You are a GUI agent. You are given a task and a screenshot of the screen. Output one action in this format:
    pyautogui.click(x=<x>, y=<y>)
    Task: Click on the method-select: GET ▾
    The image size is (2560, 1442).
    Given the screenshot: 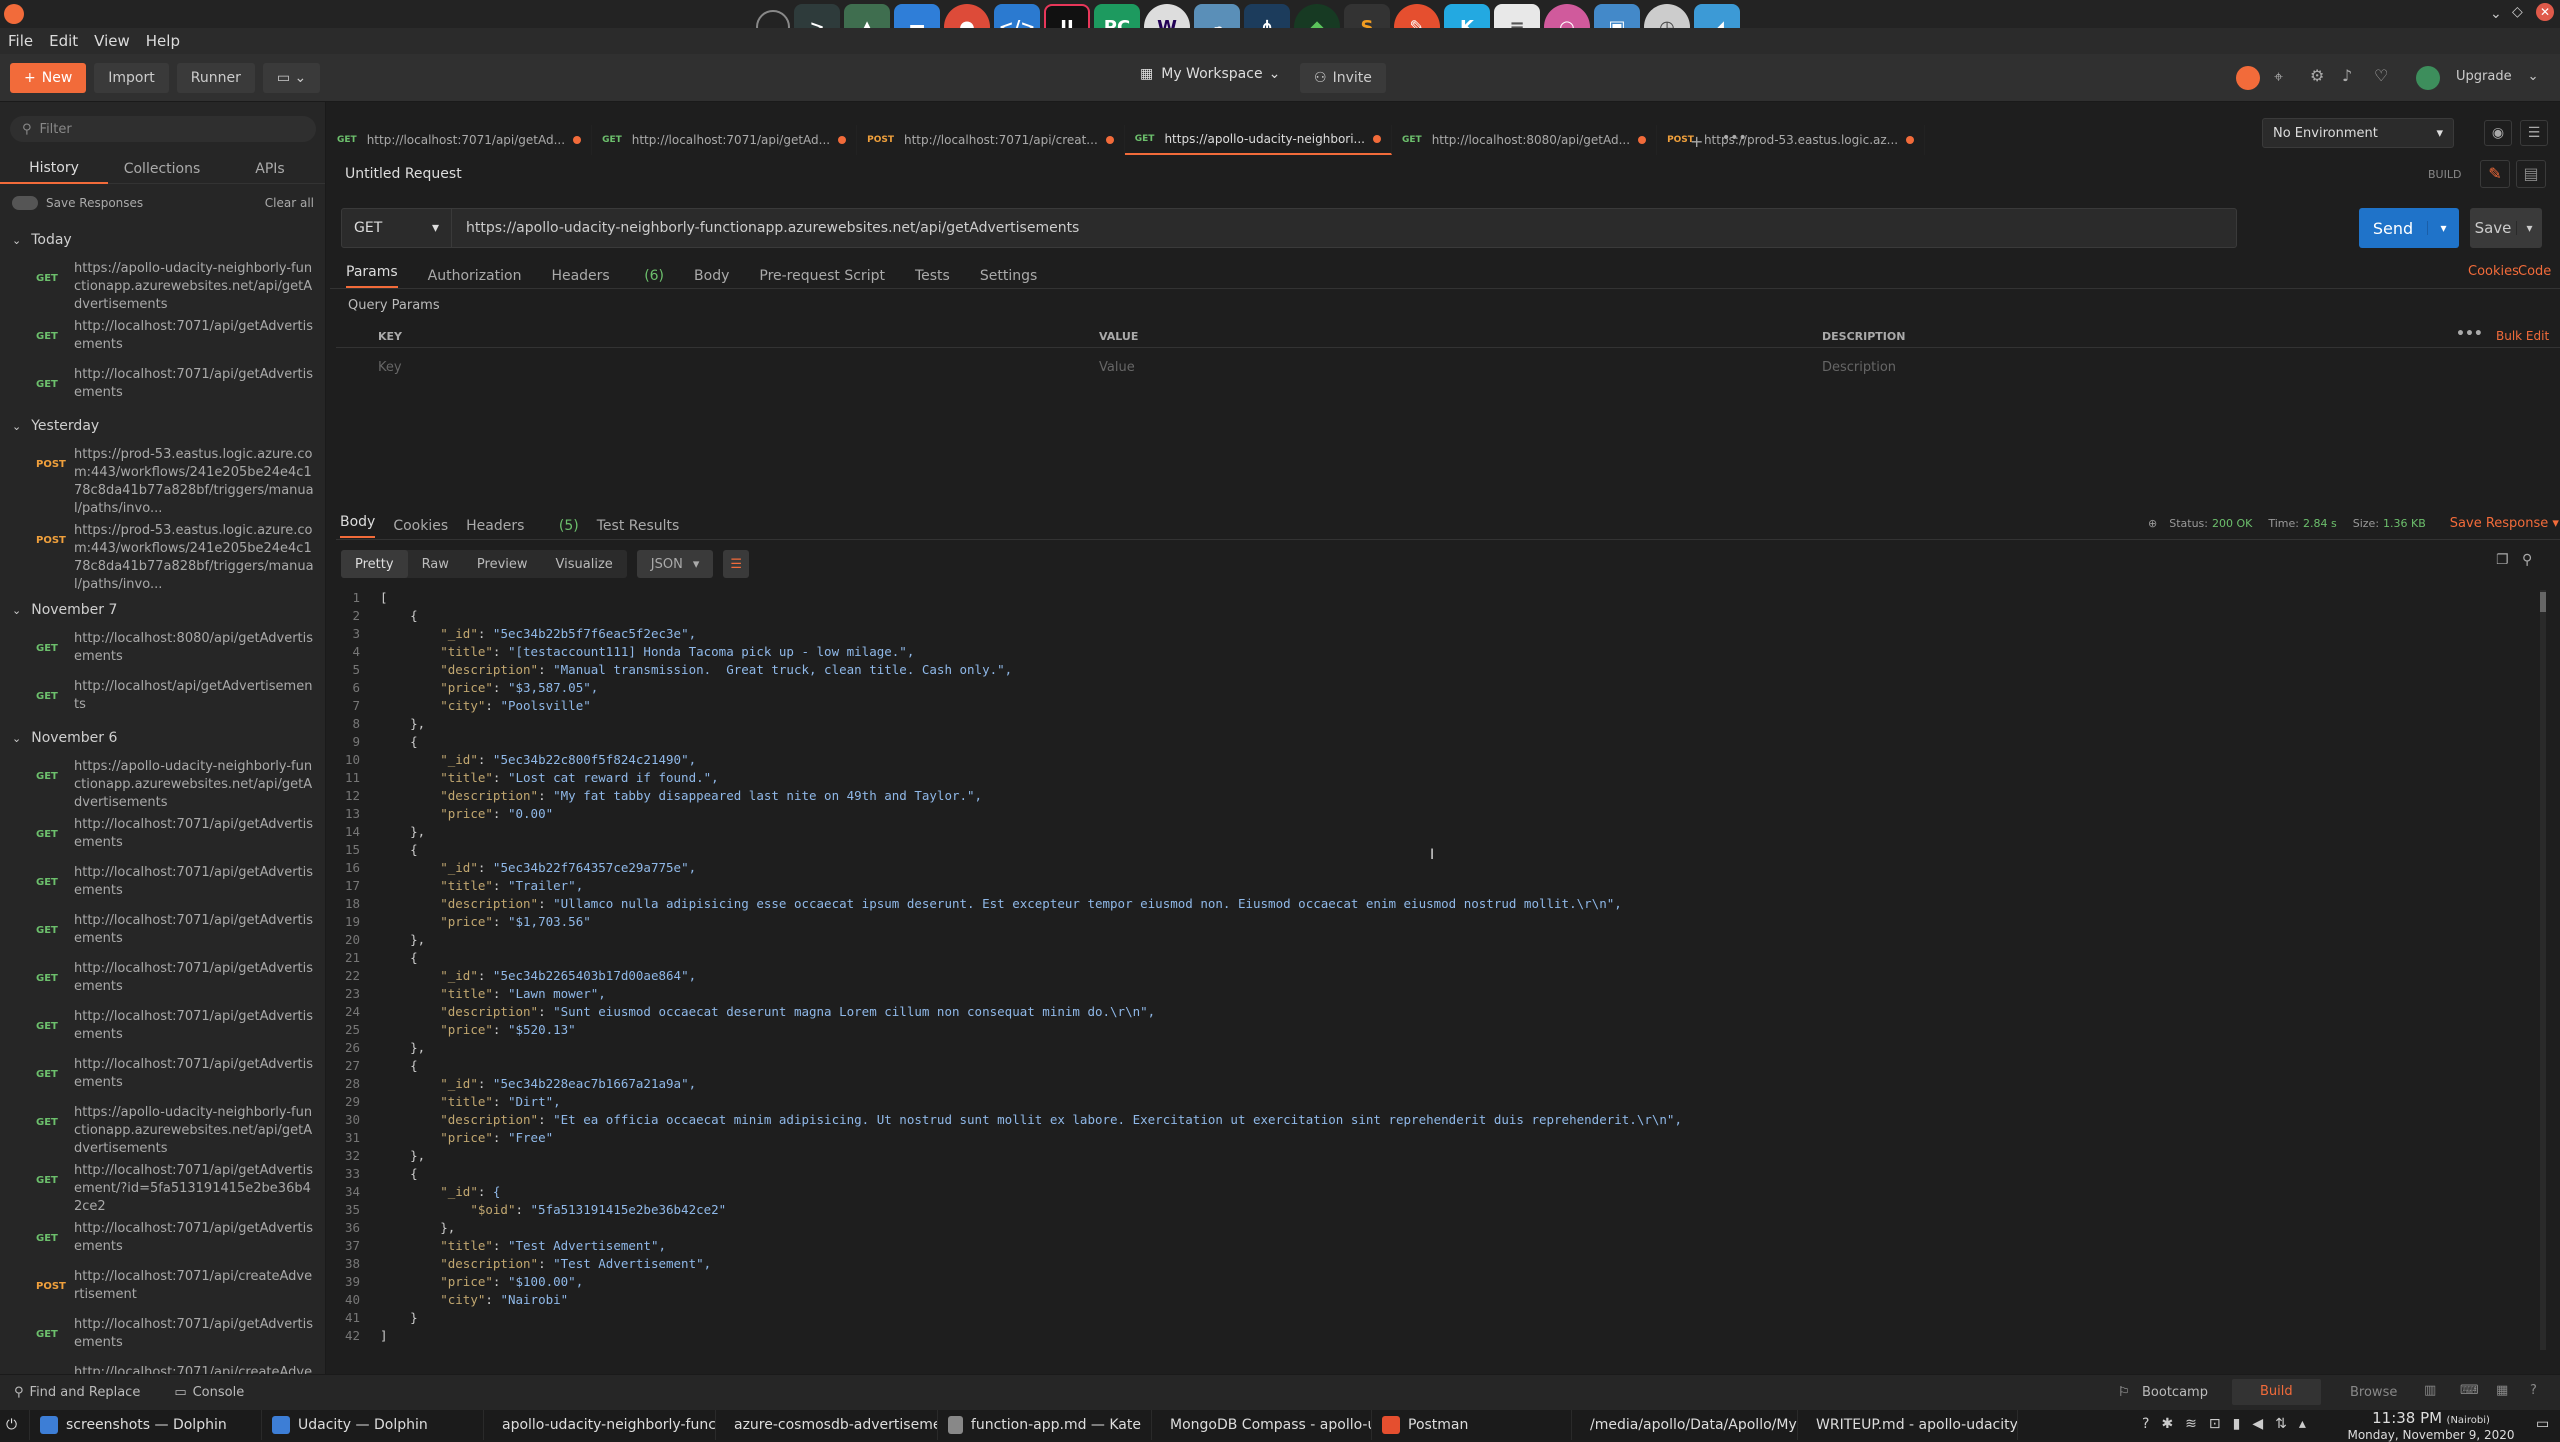 What is the action you would take?
    pyautogui.click(x=397, y=228)
    